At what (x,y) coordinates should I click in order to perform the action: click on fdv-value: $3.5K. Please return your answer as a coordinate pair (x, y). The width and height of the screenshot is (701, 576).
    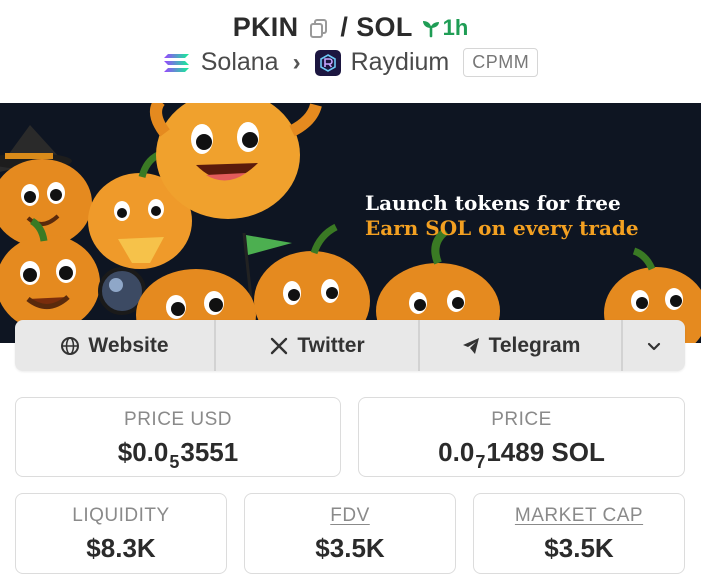
    Looking at the image, I should click on (350, 548).